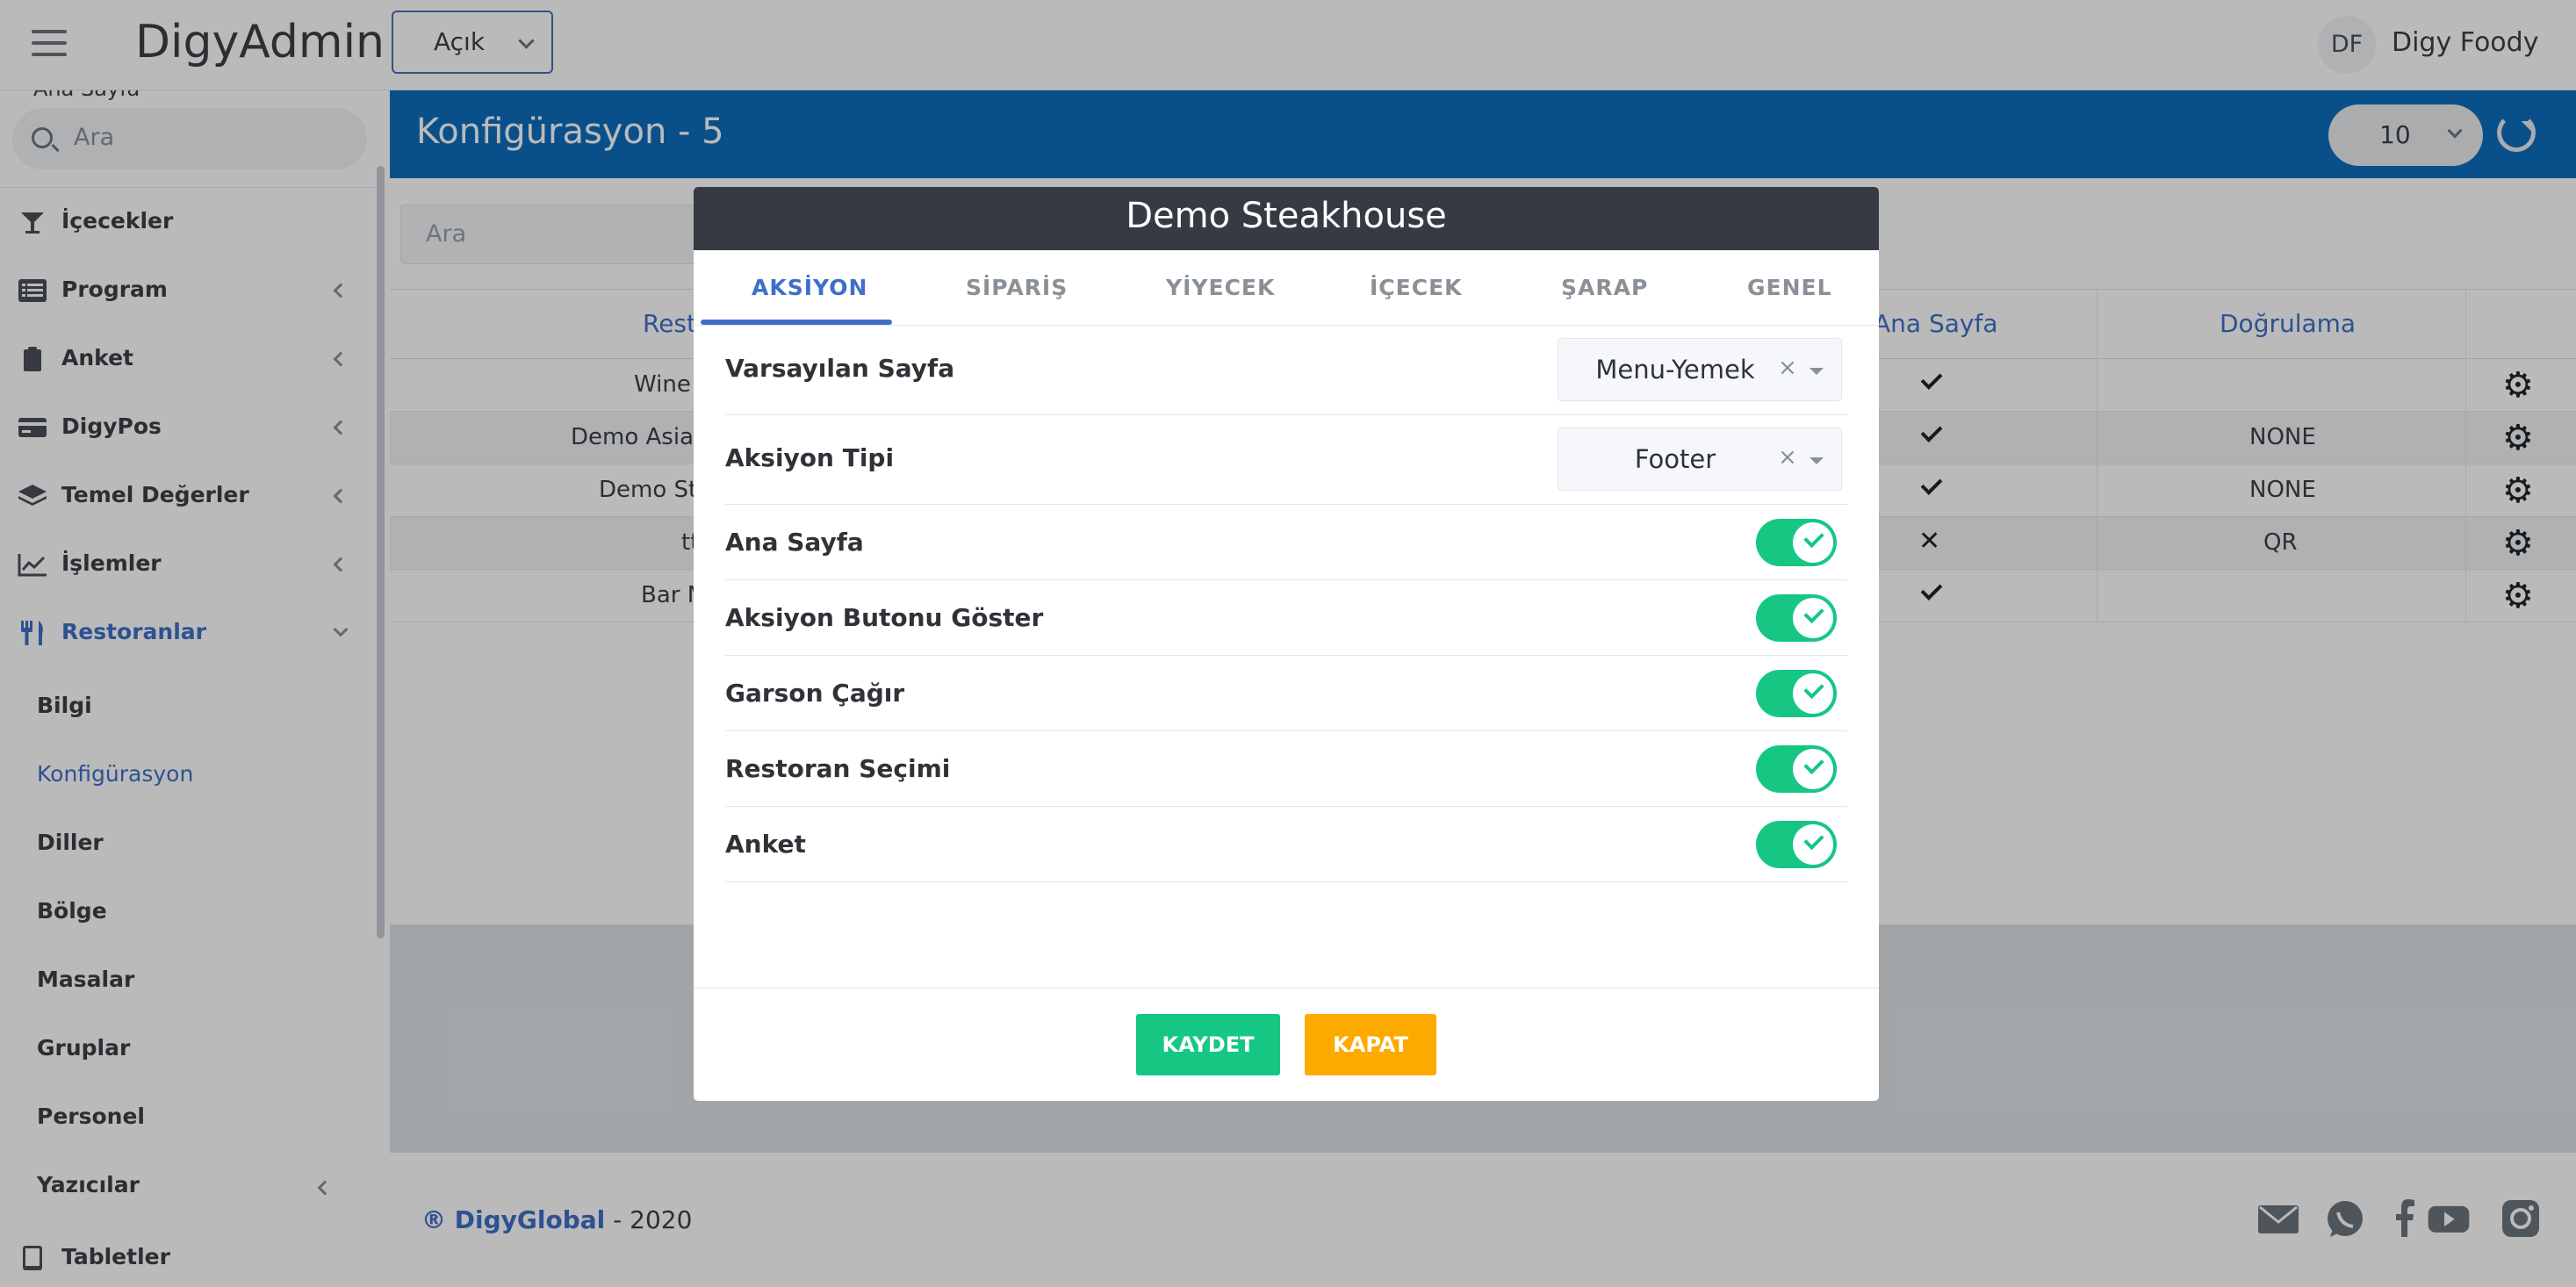 The height and width of the screenshot is (1287, 2576). What do you see at coordinates (1286, 845) in the screenshot?
I see `form-row-survey: Anket` at bounding box center [1286, 845].